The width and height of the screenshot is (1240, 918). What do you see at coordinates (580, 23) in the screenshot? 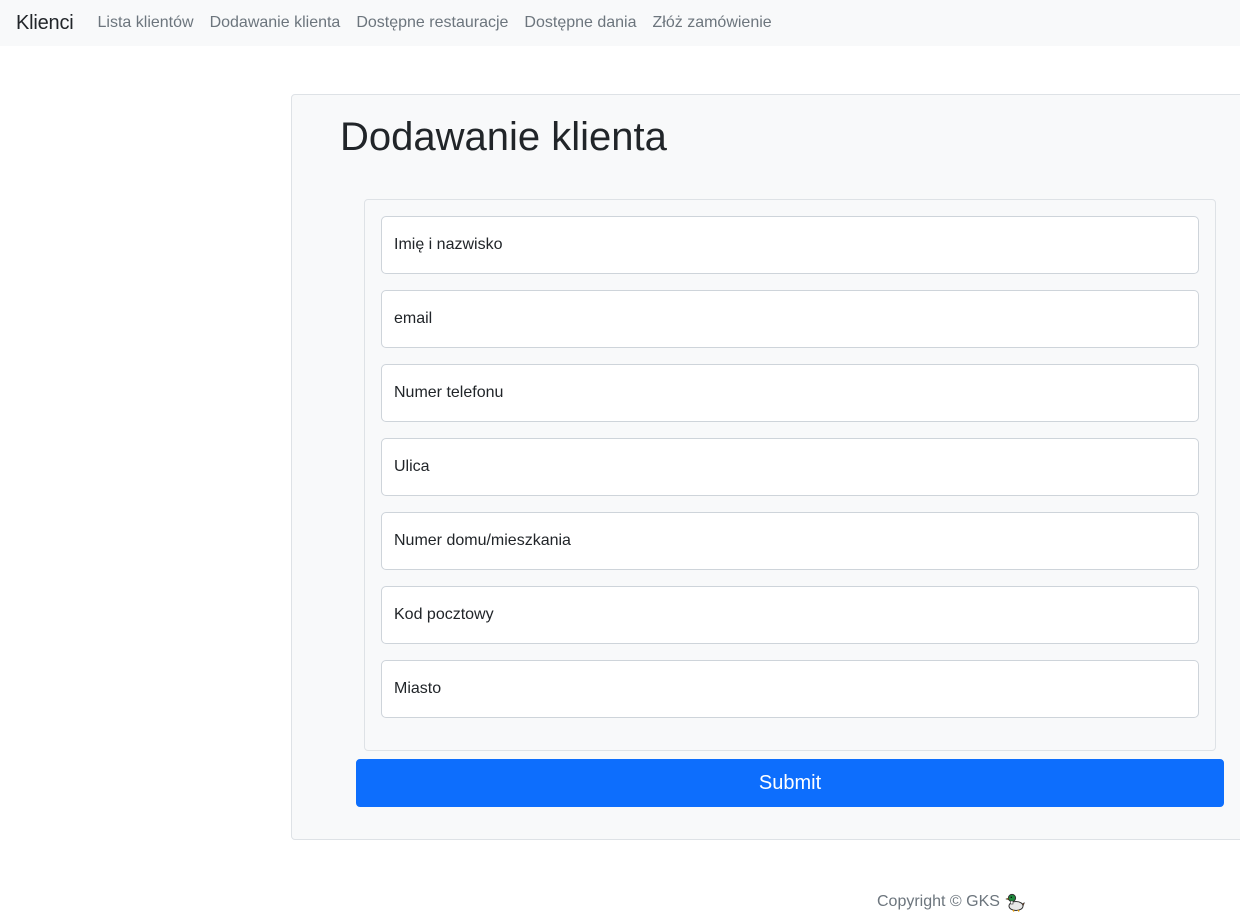
I see `nav-link-dishes: Dostępne dania` at bounding box center [580, 23].